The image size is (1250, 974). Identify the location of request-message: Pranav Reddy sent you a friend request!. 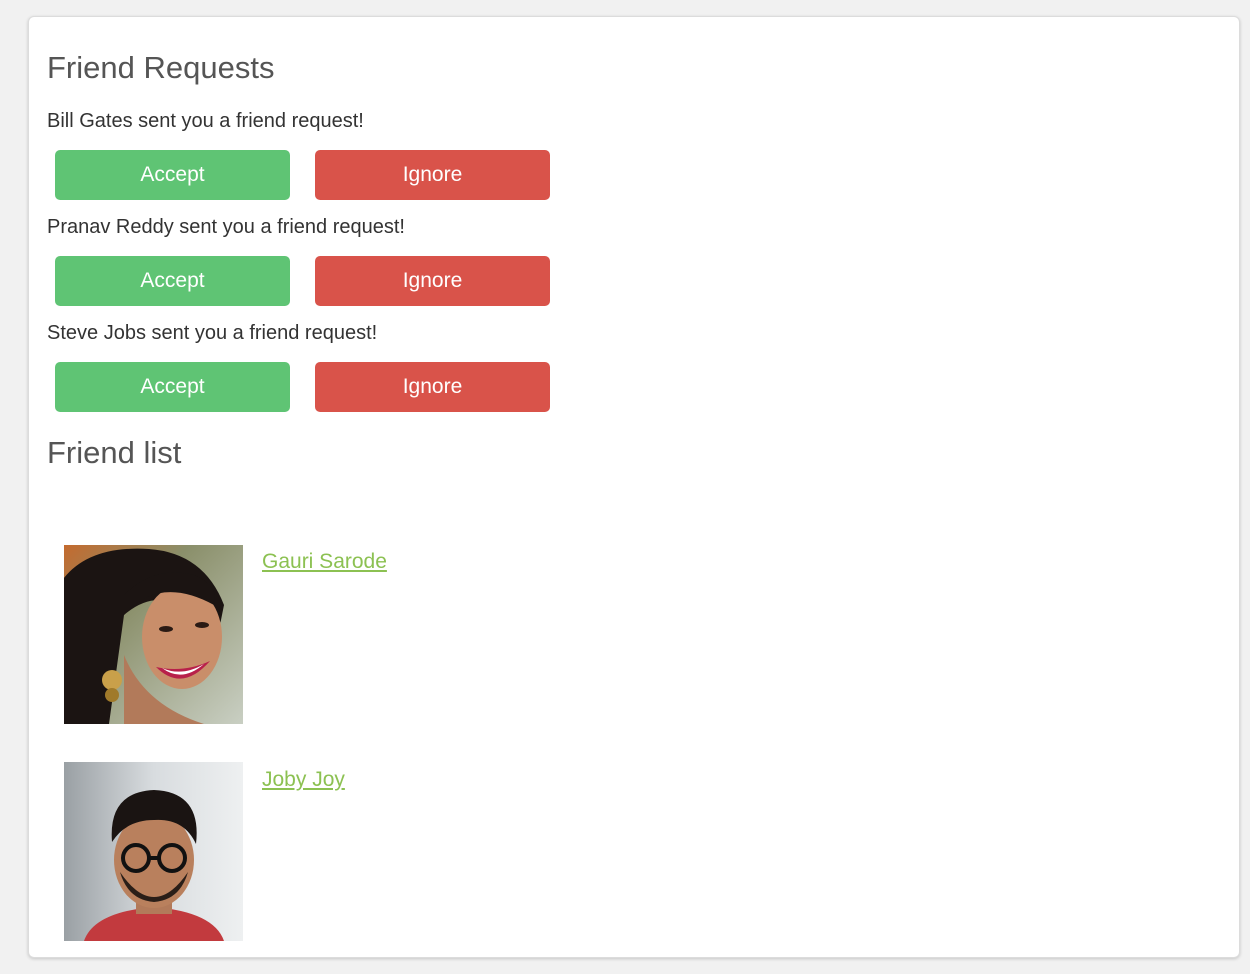
(226, 227).